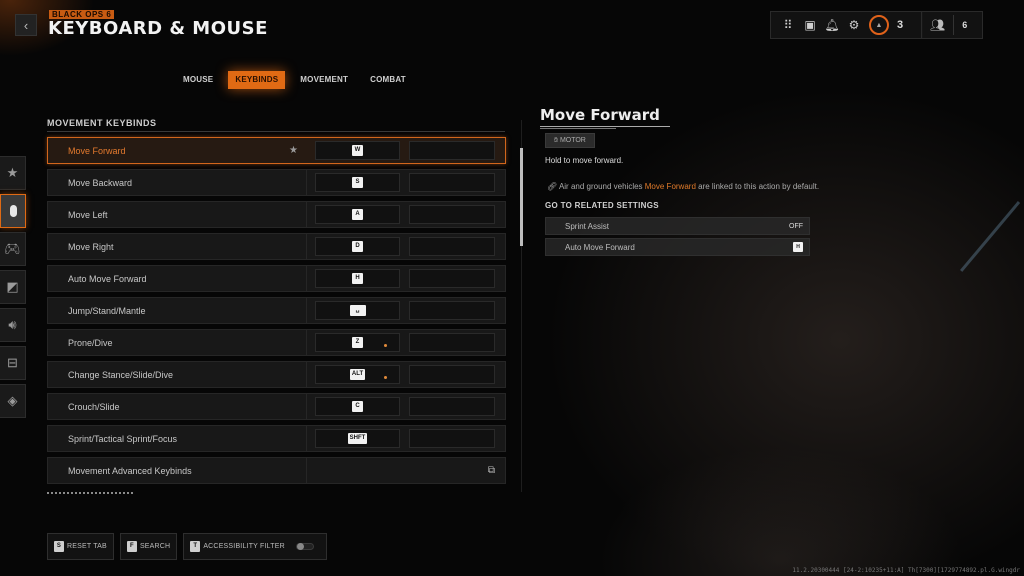 This screenshot has height=576, width=1024. I want to click on rank-icon: ▲, so click(879, 25).